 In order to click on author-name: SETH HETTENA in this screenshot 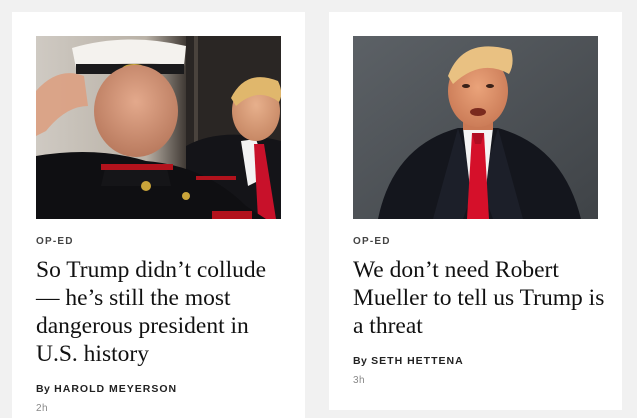, I will do `click(417, 361)`.